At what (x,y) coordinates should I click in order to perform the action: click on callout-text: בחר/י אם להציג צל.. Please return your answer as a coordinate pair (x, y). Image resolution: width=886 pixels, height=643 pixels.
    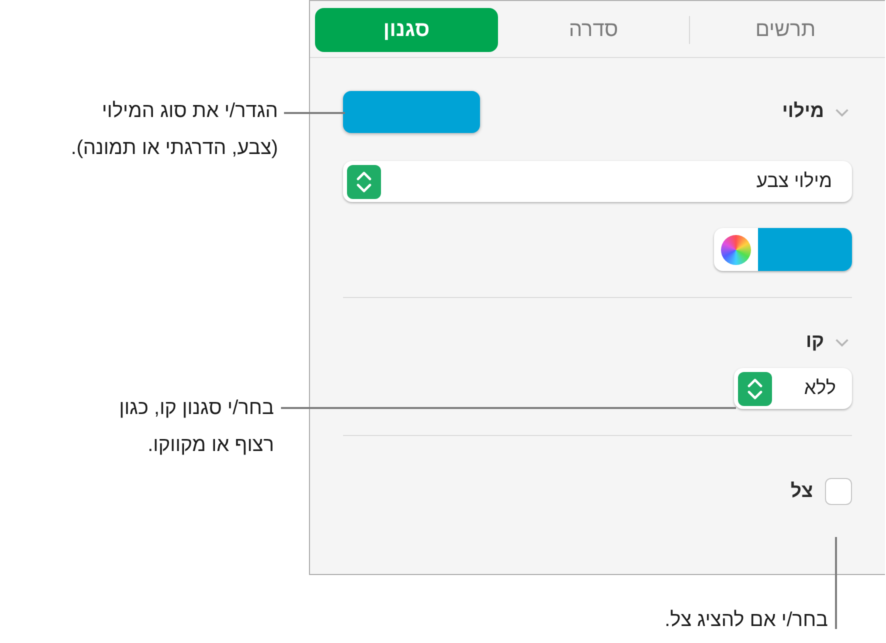
    Looking at the image, I should click on (746, 620).